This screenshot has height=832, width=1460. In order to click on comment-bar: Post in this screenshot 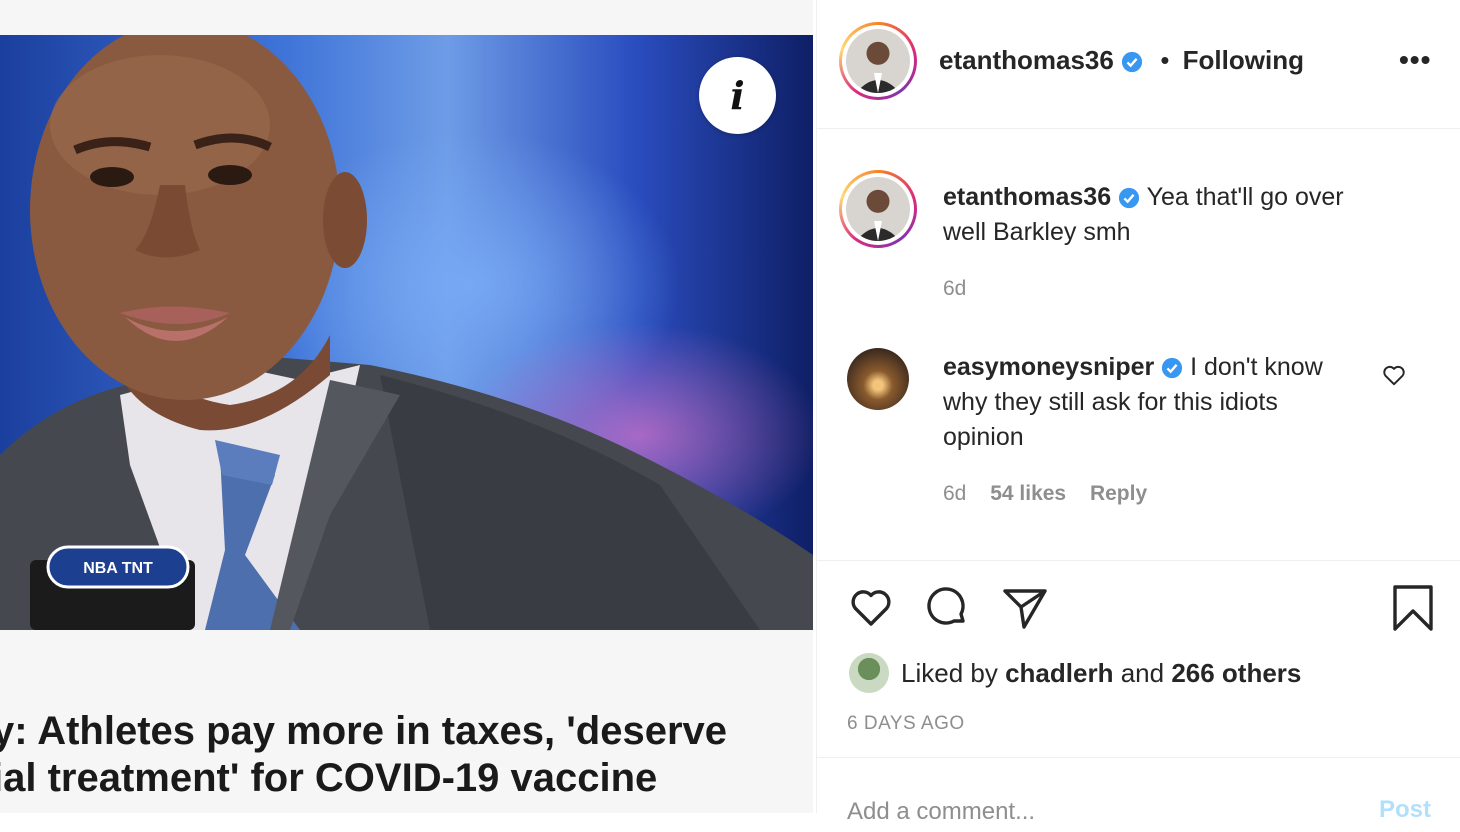, I will do `click(1138, 794)`.